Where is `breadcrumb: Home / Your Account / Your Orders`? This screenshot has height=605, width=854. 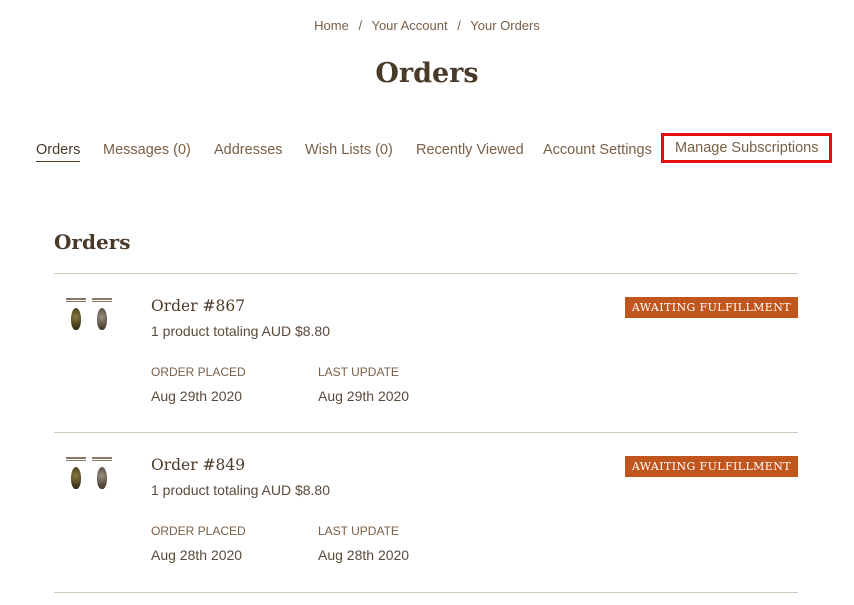
breadcrumb: Home / Your Account / Your Orders is located at coordinates (427, 25).